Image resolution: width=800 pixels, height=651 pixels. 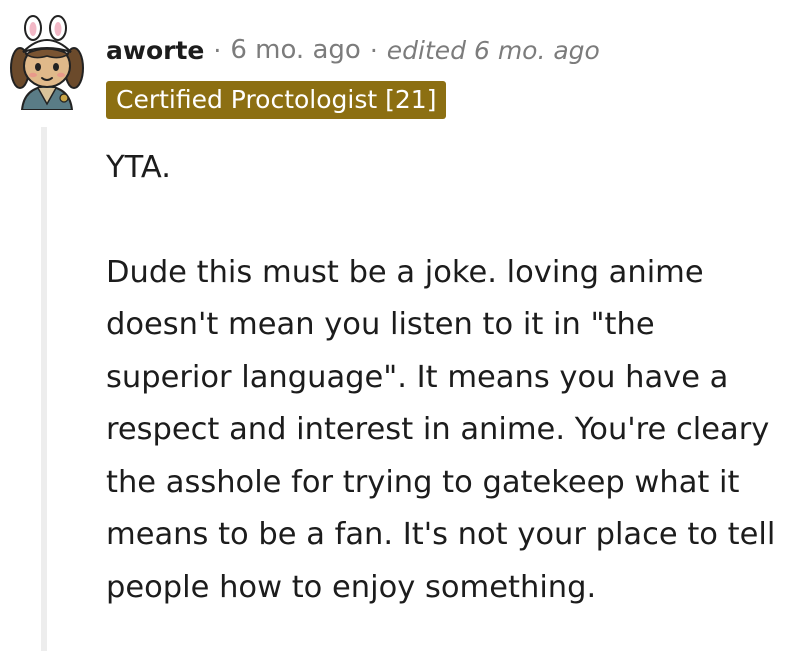 What do you see at coordinates (295, 50) in the screenshot?
I see `timestamp-link: 6 mo. ago` at bounding box center [295, 50].